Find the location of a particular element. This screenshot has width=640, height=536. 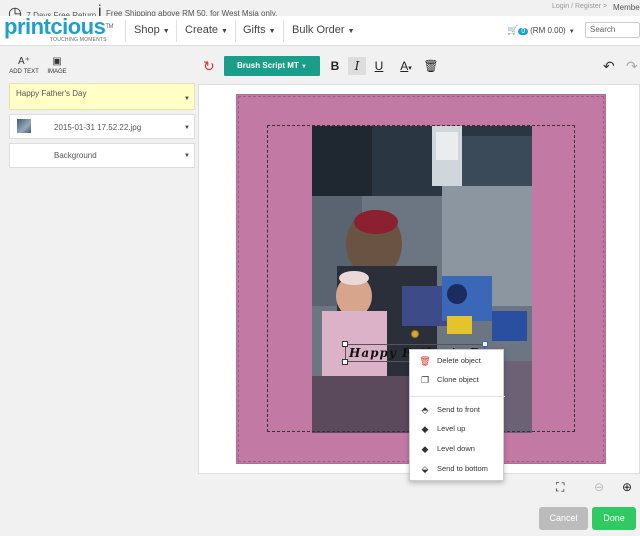

redo-icon: ↷ is located at coordinates (632, 66).